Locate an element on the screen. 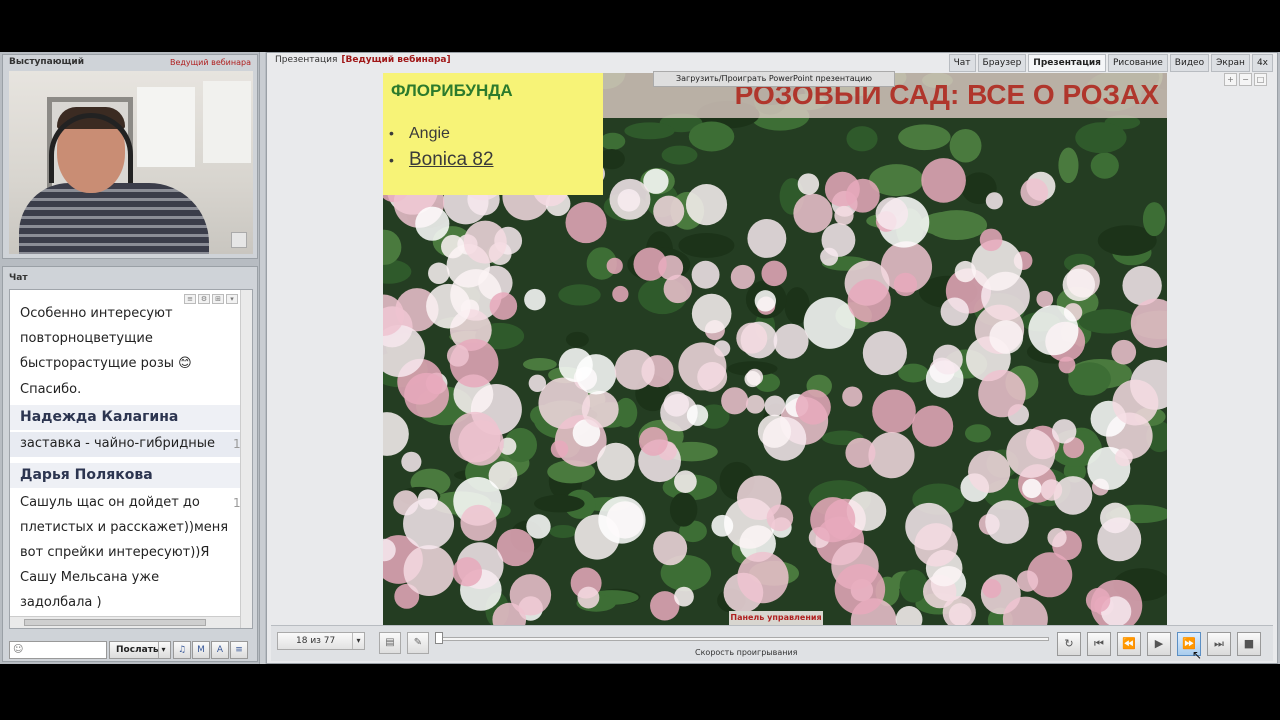 The image size is (1280, 720). tab-browser: Браузер is located at coordinates (1002, 63).